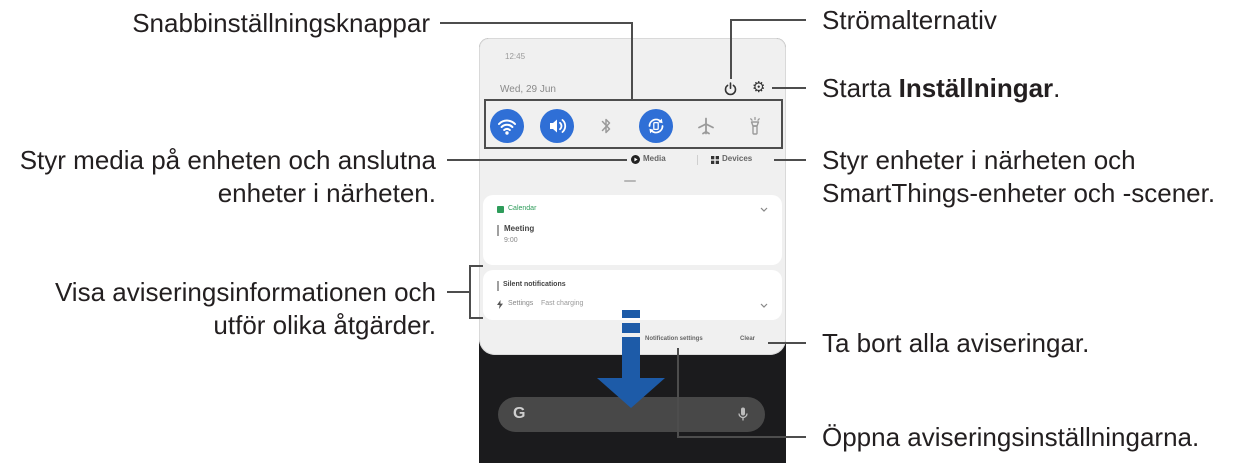  I want to click on mic-icon, so click(743, 414).